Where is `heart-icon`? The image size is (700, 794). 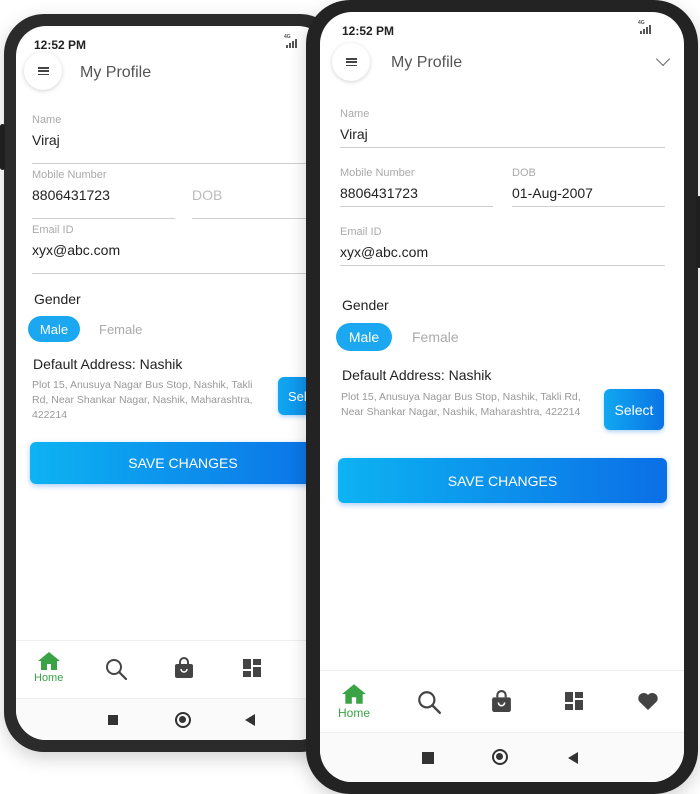
heart-icon is located at coordinates (648, 701).